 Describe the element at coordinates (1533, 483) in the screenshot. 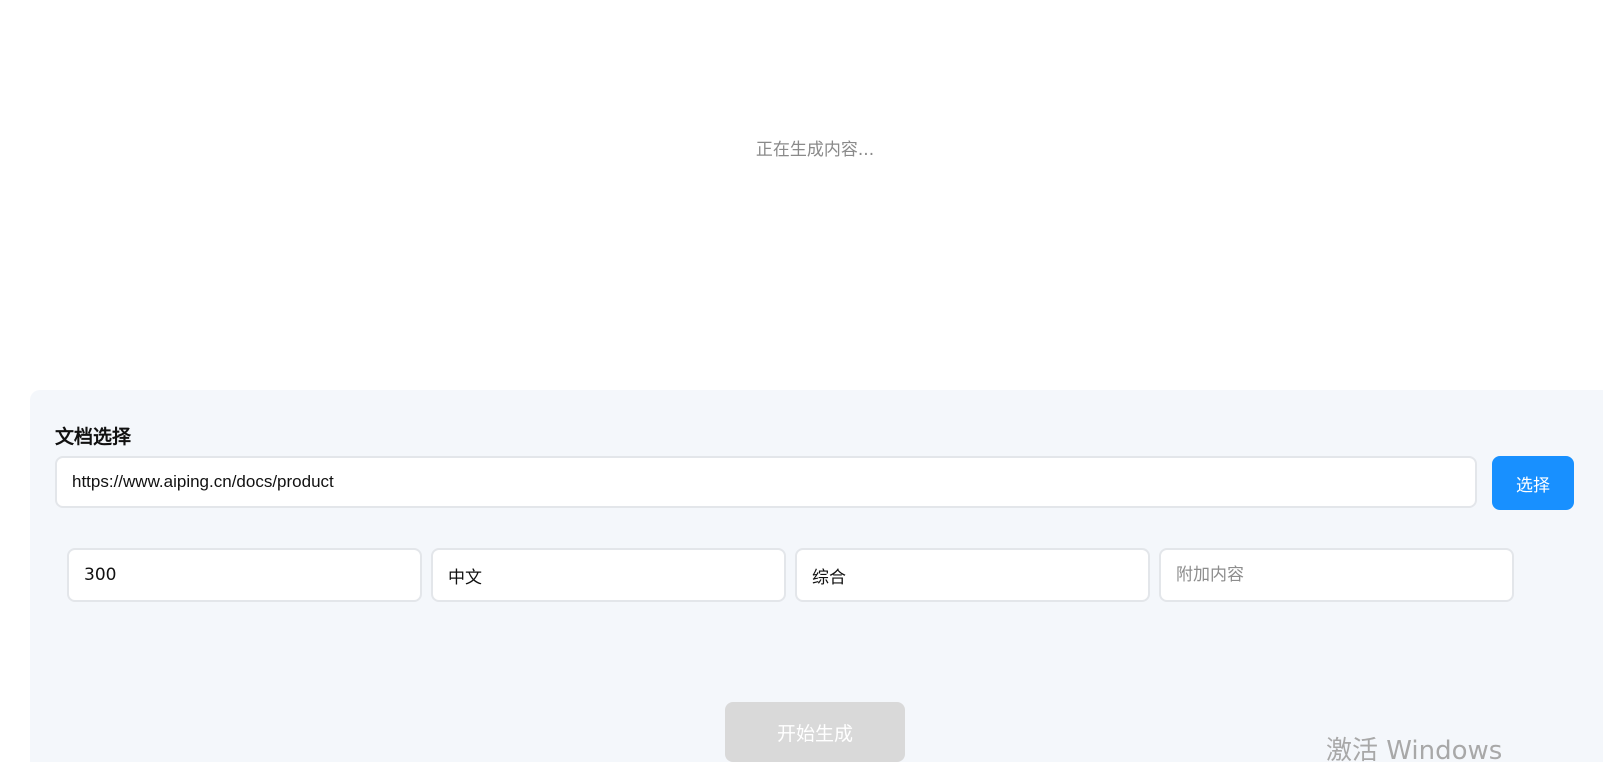

I see `select-document-button: 选择` at that location.